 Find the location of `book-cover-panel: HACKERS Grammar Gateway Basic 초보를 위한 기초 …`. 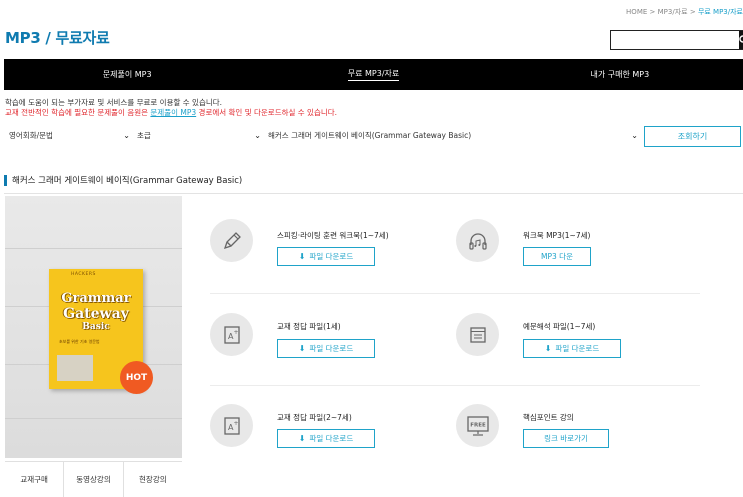

book-cover-panel: HACKERS Grammar Gateway Basic 초보를 위한 기초 … is located at coordinates (93, 327).